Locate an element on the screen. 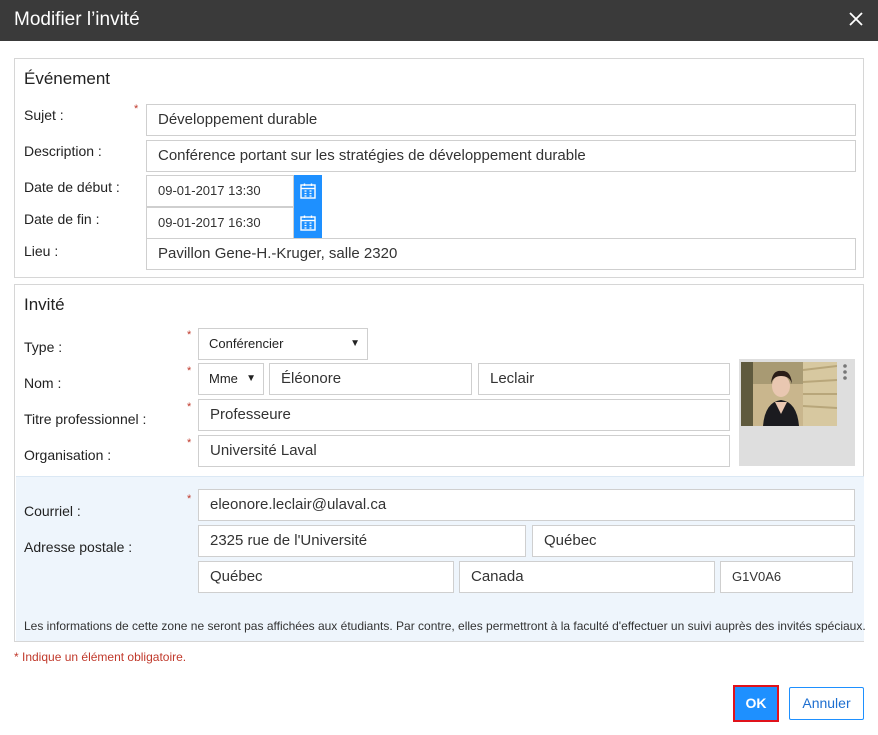 This screenshot has height=735, width=878. postal-code-field: G1V0A6 is located at coordinates (786, 577).